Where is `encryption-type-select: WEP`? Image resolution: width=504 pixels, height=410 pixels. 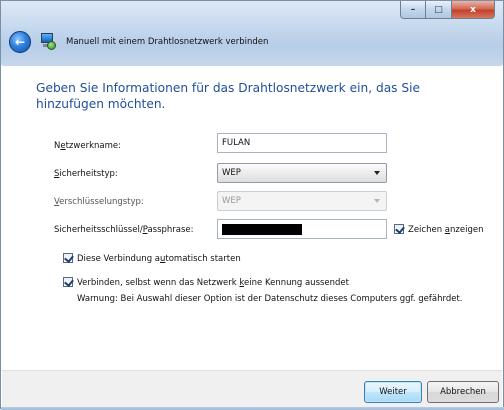 encryption-type-select: WEP is located at coordinates (302, 201).